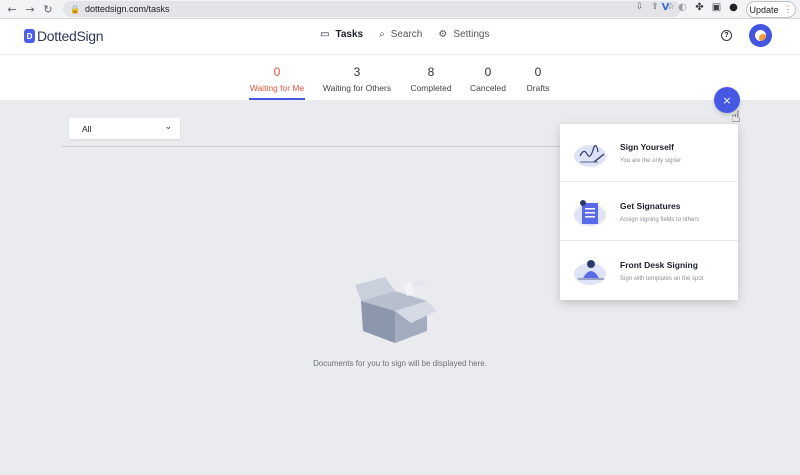 The height and width of the screenshot is (475, 800). What do you see at coordinates (325, 34) in the screenshot?
I see `inbox-icon: ▭` at bounding box center [325, 34].